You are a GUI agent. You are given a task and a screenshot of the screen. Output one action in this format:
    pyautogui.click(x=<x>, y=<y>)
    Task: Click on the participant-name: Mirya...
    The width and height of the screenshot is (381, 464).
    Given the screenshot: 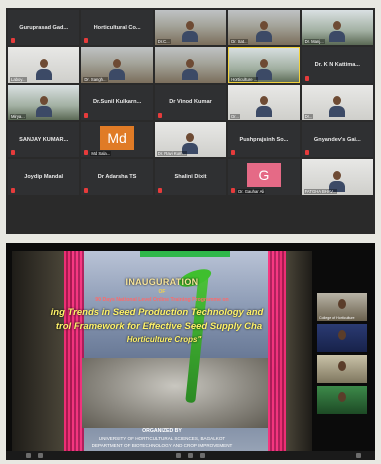 What is the action you would take?
    pyautogui.click(x=18, y=116)
    